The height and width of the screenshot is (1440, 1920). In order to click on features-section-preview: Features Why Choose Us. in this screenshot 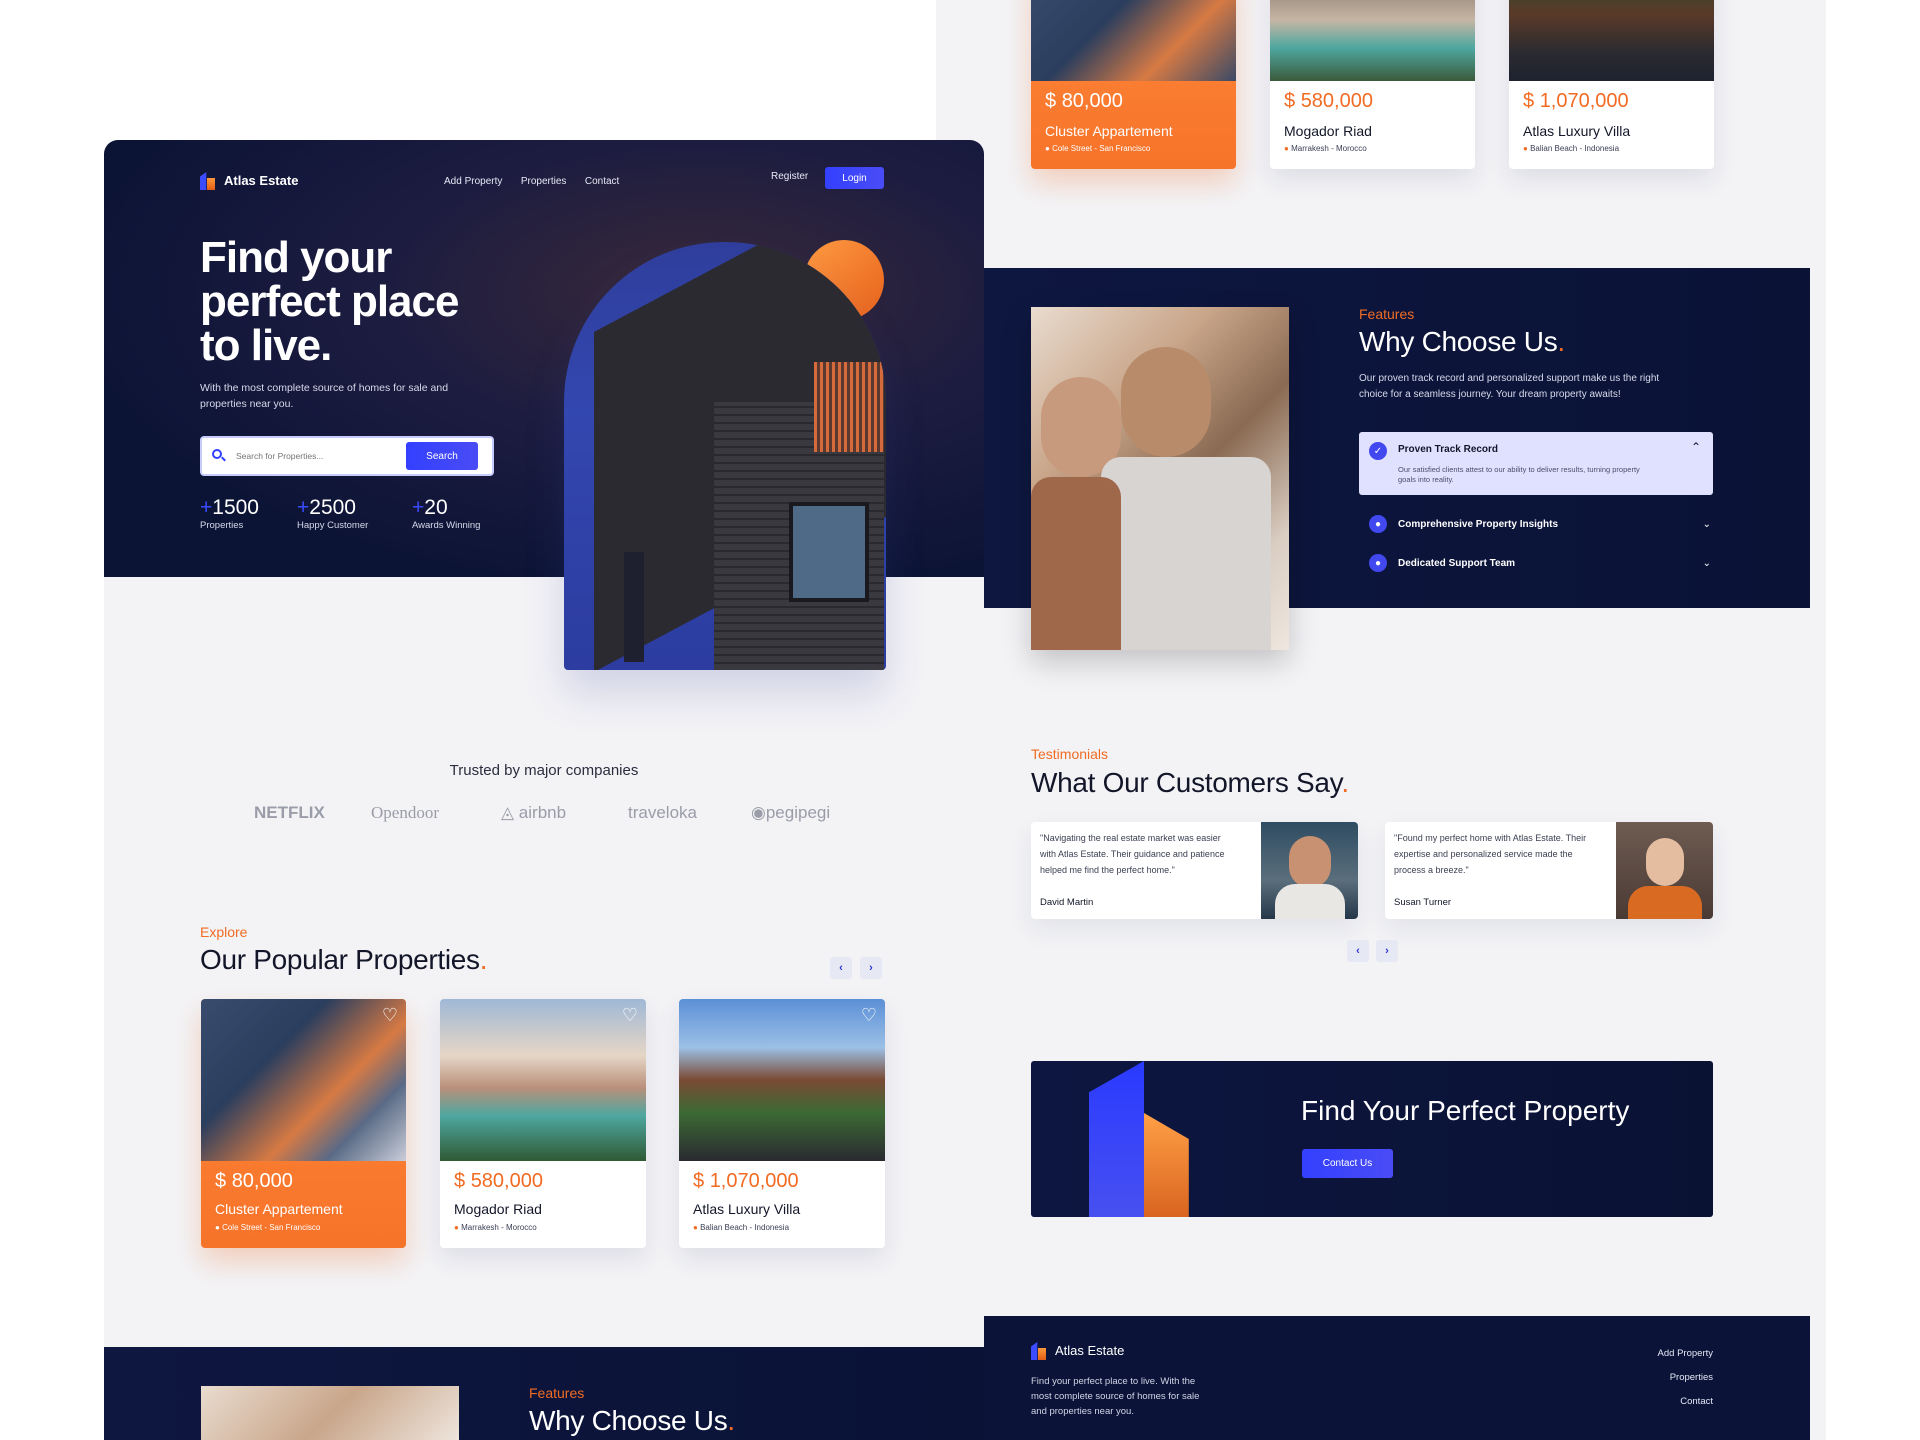, I will do `click(544, 1393)`.